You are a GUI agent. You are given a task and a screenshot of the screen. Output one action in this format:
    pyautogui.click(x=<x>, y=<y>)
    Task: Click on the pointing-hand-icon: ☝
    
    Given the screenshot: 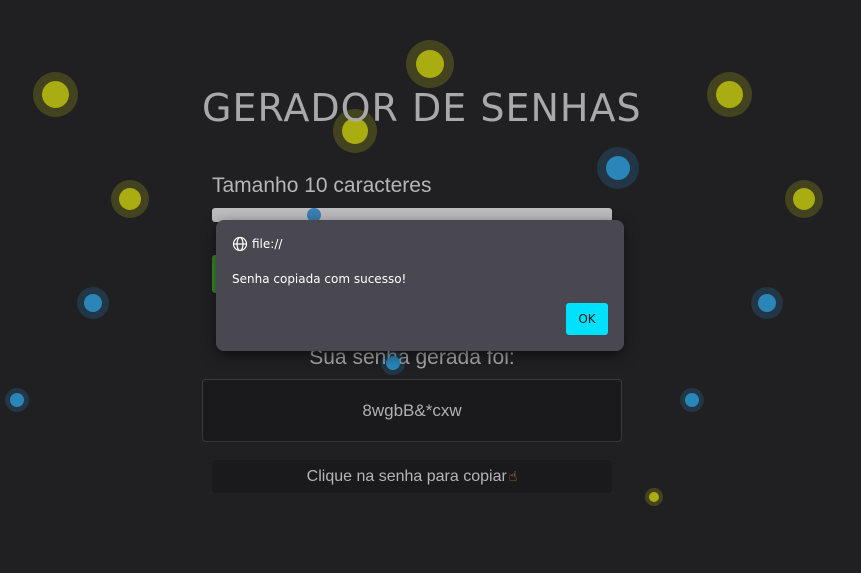 What is the action you would take?
    pyautogui.click(x=513, y=476)
    